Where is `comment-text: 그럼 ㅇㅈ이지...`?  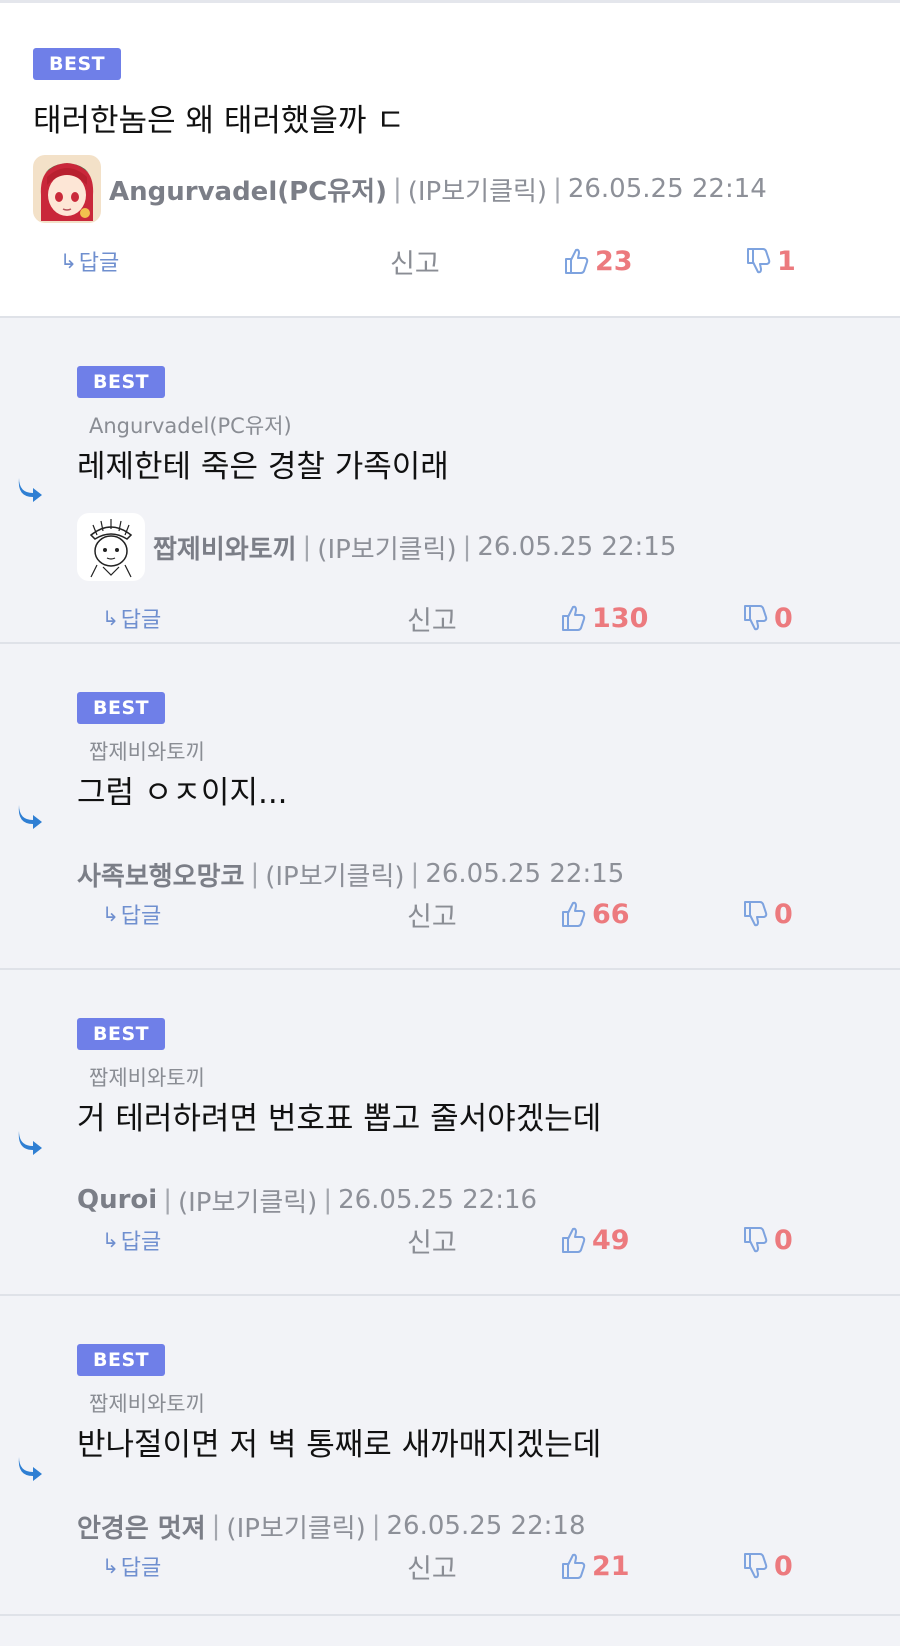
comment-text: 그럼 ㅇㅈ이지... is located at coordinates (182, 793).